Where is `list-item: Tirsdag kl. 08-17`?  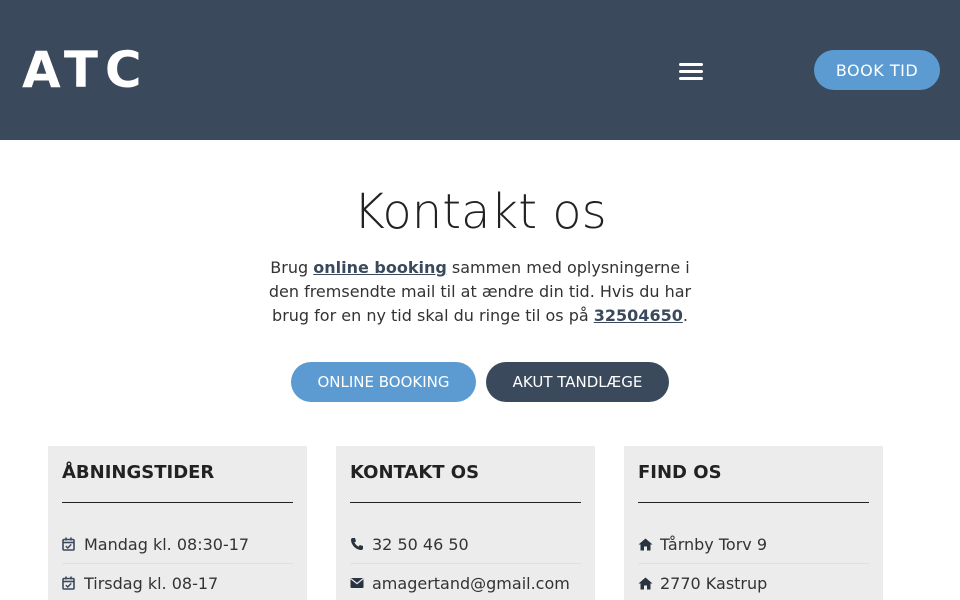 list-item: Tirsdag kl. 08-17 is located at coordinates (177, 582).